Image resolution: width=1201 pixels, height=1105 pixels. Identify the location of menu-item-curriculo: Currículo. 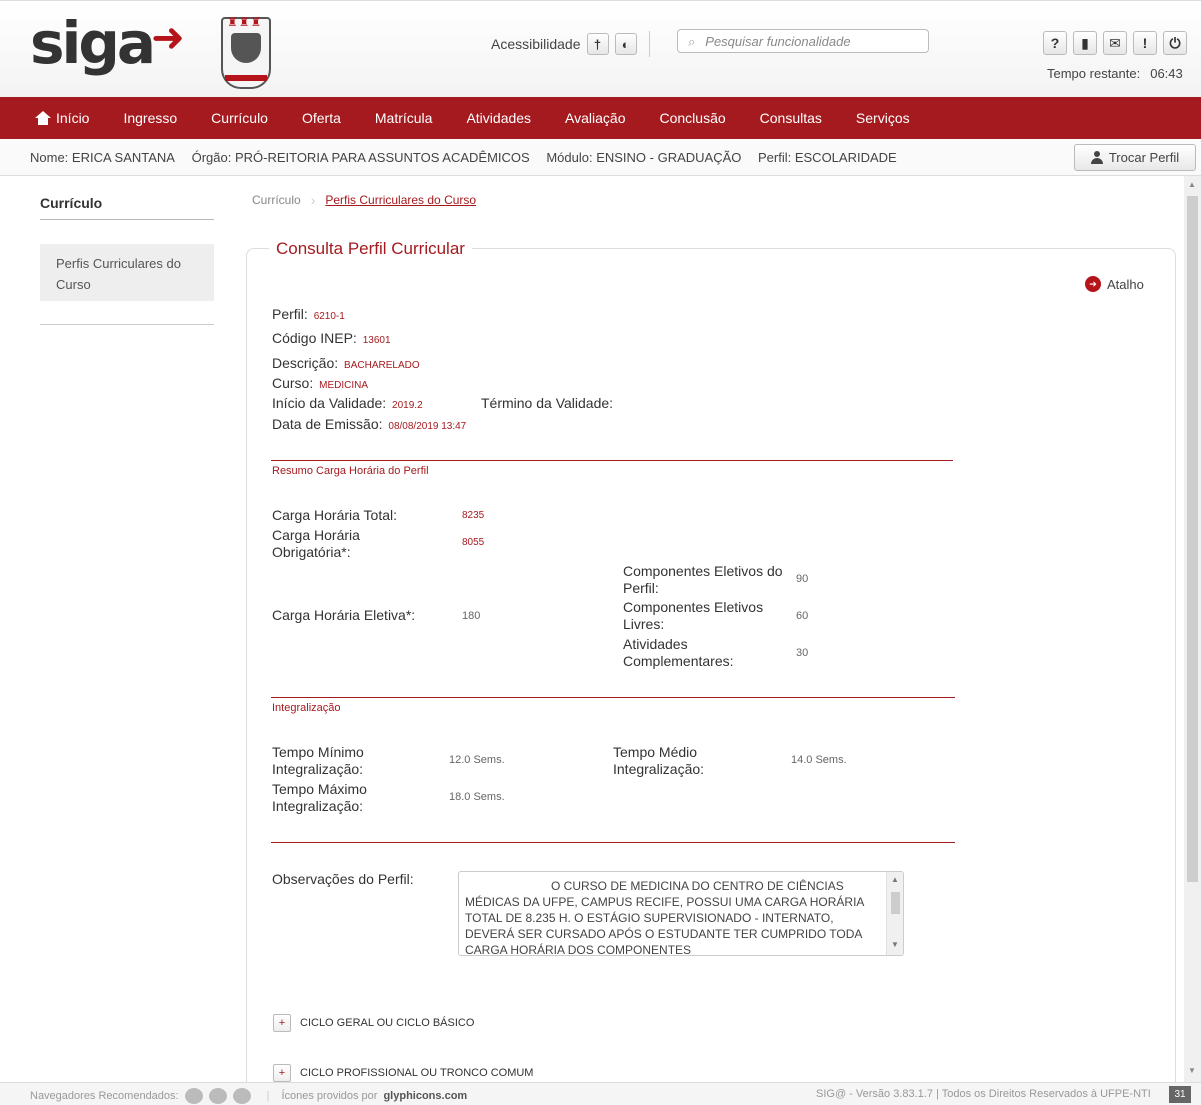
(239, 118).